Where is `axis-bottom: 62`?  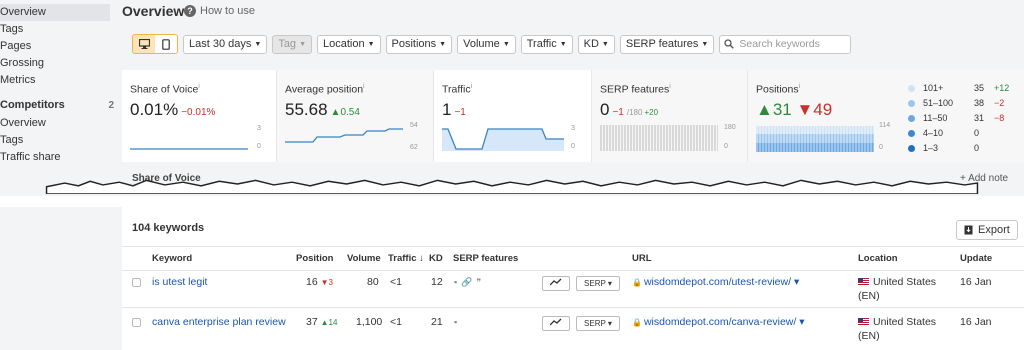 axis-bottom: 62 is located at coordinates (414, 147).